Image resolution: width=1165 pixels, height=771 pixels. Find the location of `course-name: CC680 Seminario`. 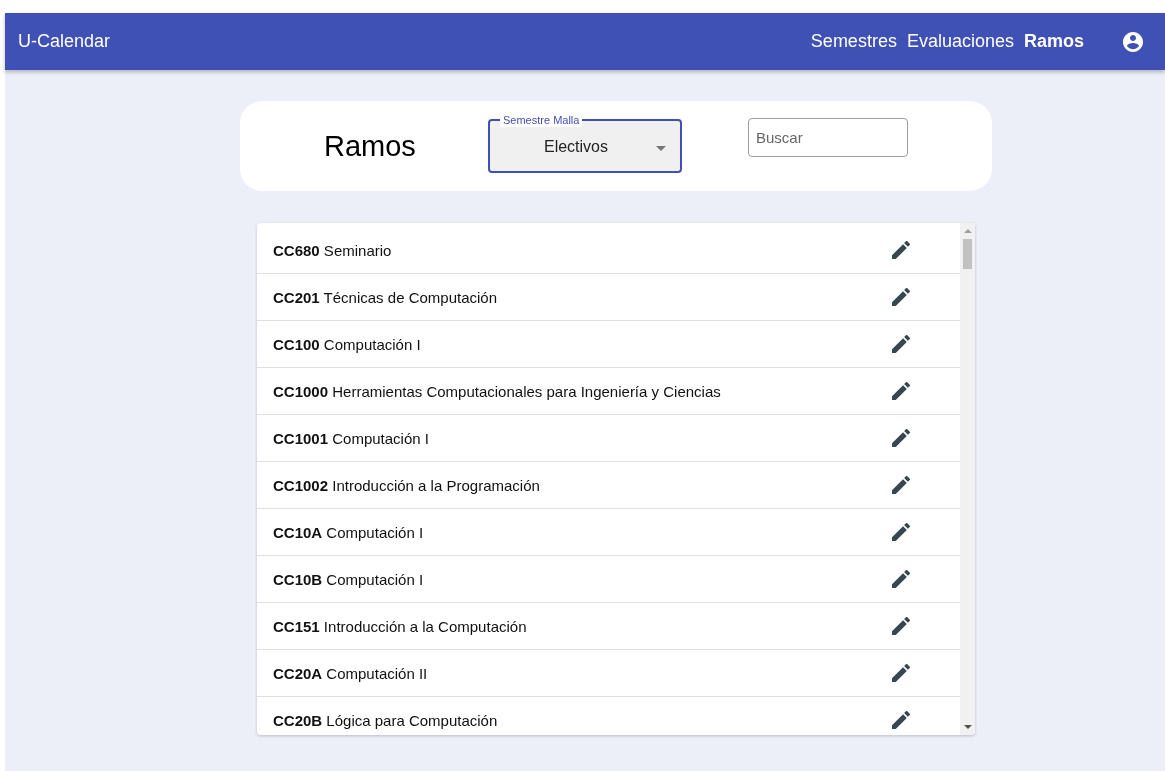

course-name: CC680 Seminario is located at coordinates (332, 250).